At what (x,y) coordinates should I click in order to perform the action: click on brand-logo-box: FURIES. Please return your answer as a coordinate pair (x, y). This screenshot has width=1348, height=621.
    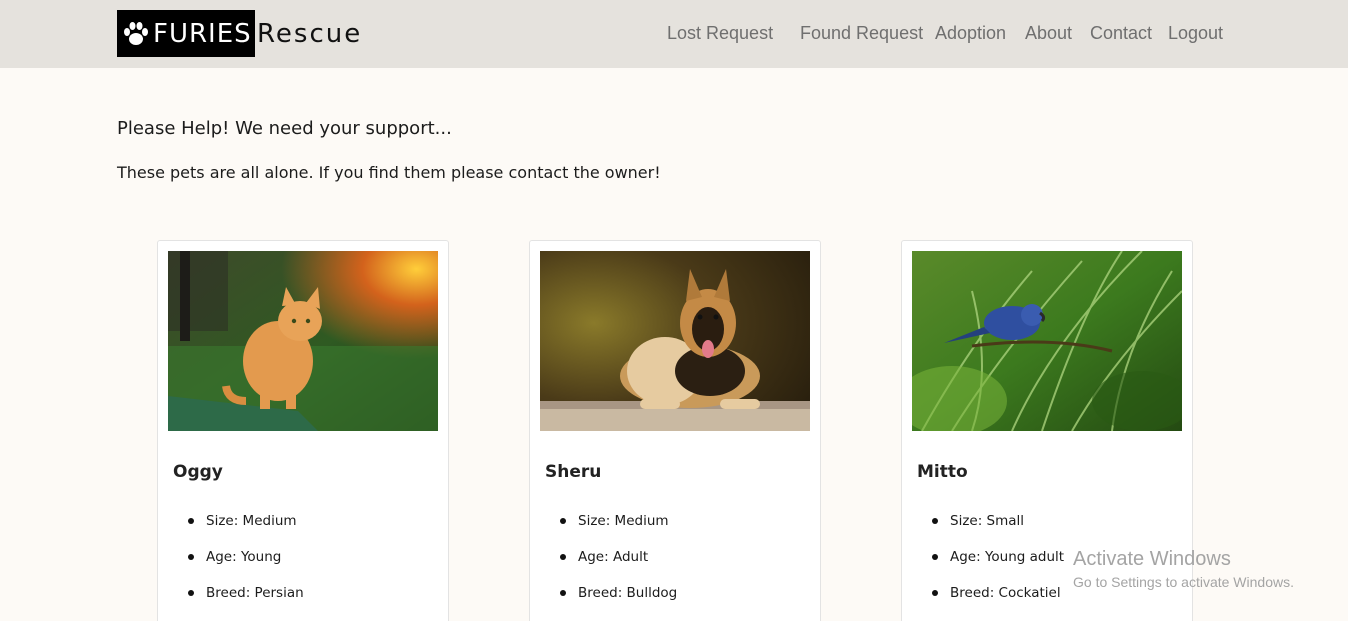
    Looking at the image, I should click on (186, 33).